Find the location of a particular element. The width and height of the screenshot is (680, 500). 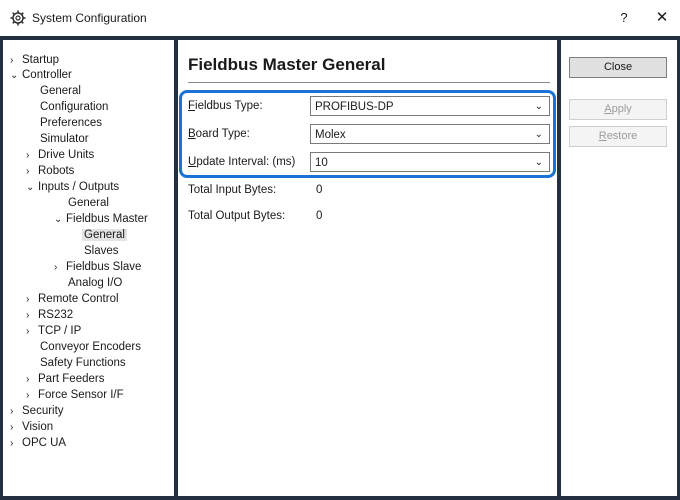

tree-item-label: Simulator is located at coordinates (64, 139).